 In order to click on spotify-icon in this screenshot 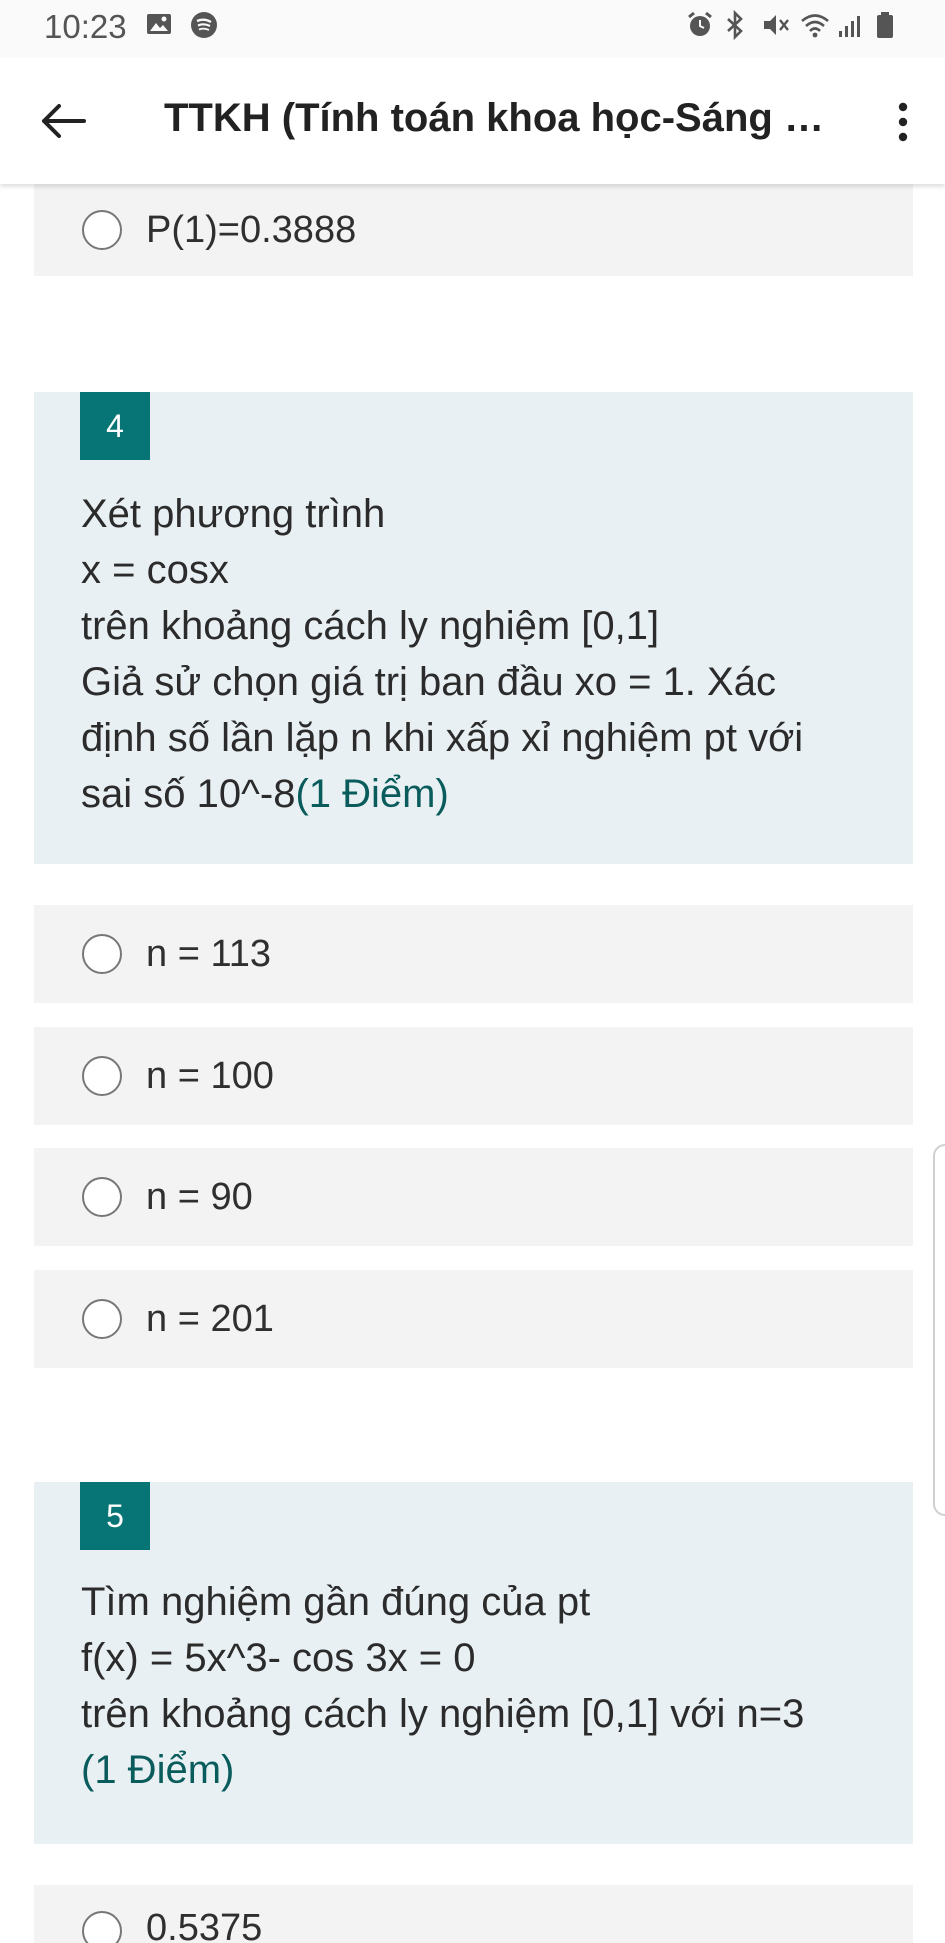, I will do `click(204, 25)`.